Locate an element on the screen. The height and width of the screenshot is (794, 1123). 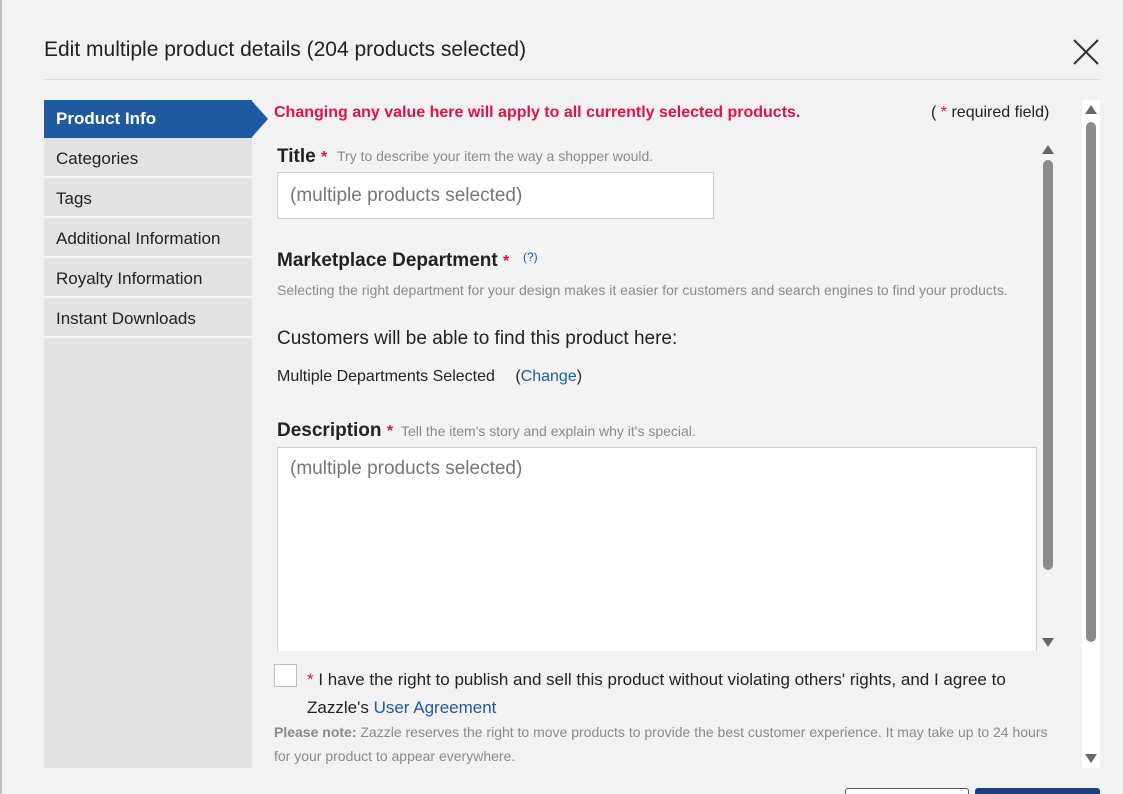
department-help-link: (?) is located at coordinates (530, 257).